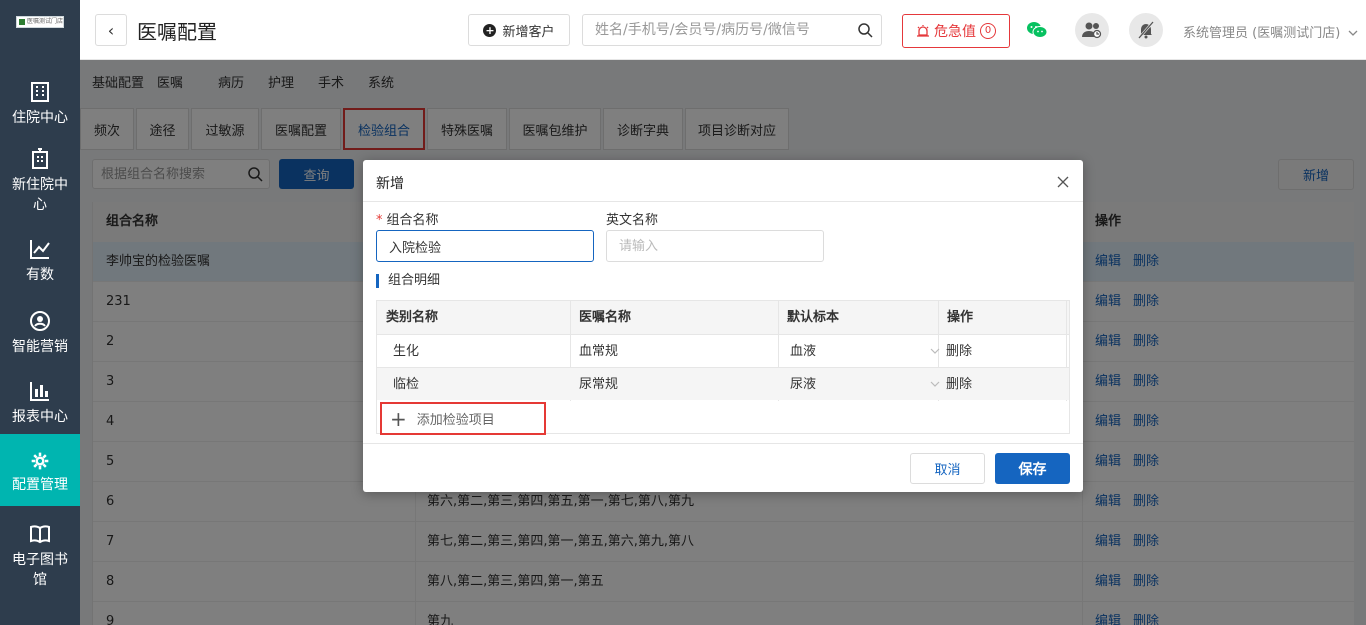 The width and height of the screenshot is (1366, 625). I want to click on column-header-specimen: 默认标本, so click(813, 317).